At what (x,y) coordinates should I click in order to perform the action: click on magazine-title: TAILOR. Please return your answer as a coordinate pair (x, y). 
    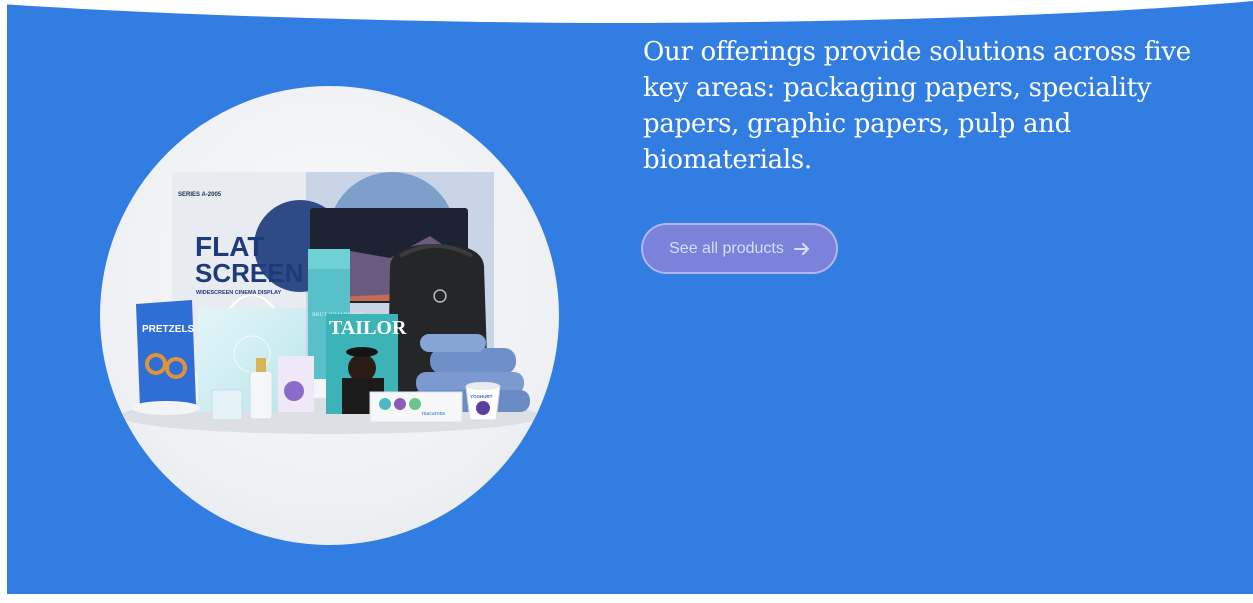
    Looking at the image, I should click on (368, 328).